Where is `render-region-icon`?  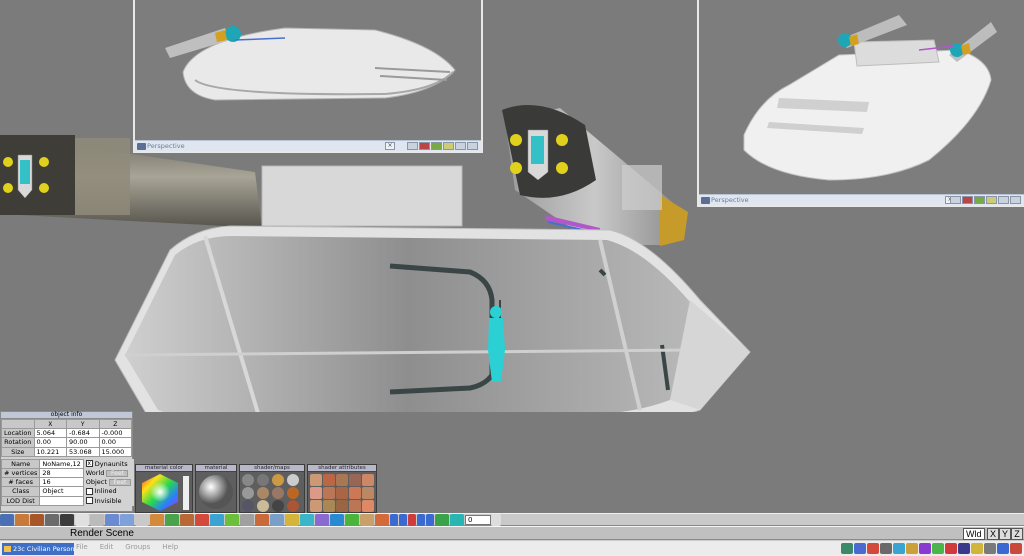 render-region-icon is located at coordinates (367, 519).